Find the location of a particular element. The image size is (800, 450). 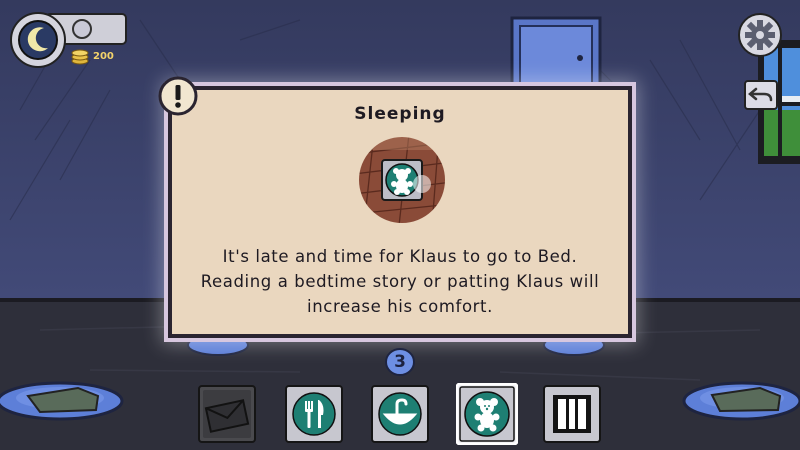

food-plate-left is located at coordinates (62, 401).